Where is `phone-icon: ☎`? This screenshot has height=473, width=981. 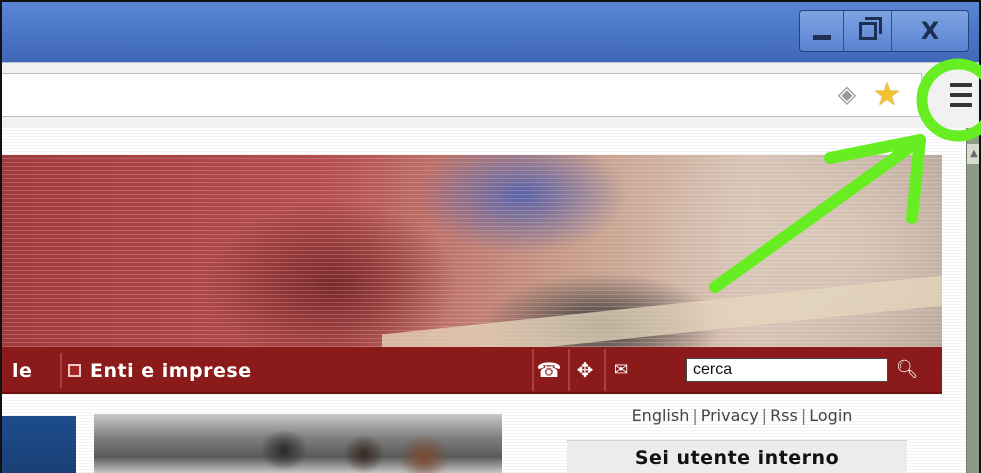
phone-icon: ☎ is located at coordinates (548, 370).